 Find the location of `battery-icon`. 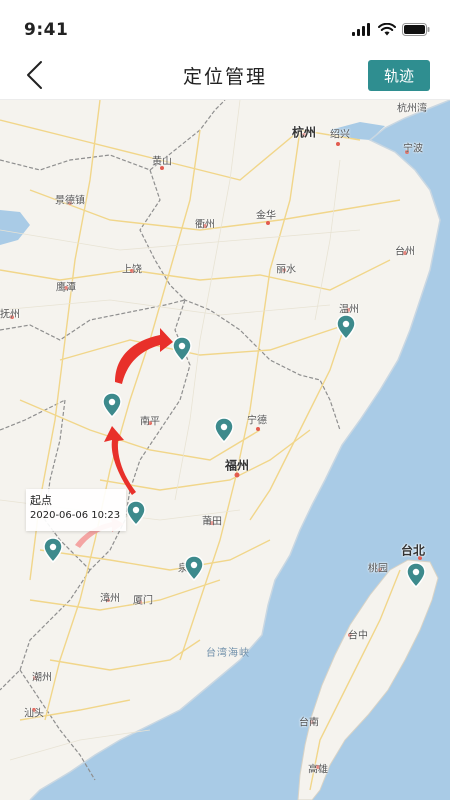

battery-icon is located at coordinates (416, 29).